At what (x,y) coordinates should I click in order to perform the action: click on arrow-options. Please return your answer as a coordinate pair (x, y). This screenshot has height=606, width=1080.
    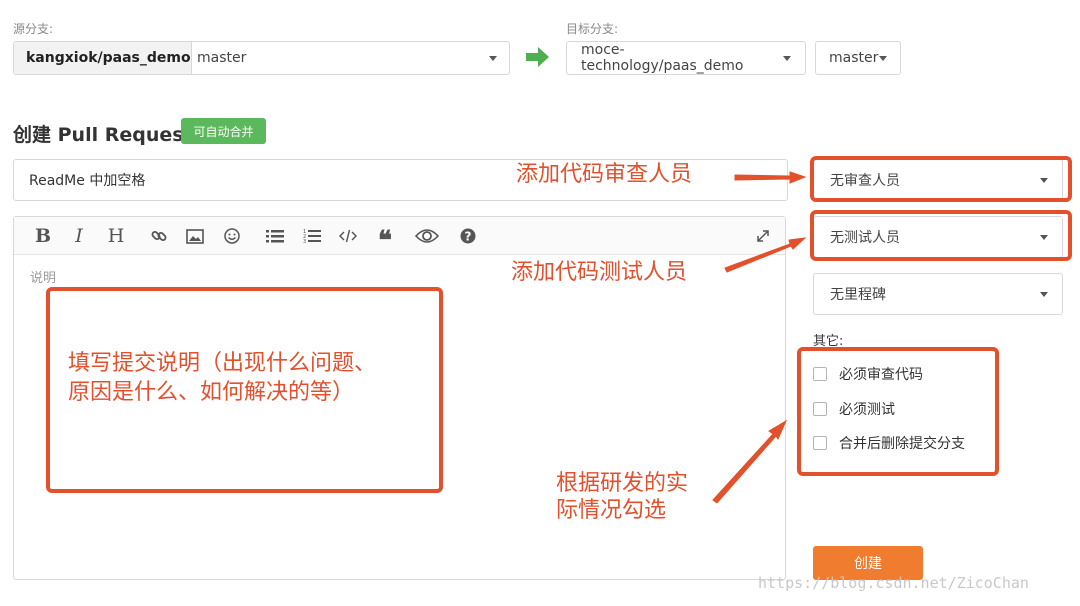
    Looking at the image, I should click on (750, 461).